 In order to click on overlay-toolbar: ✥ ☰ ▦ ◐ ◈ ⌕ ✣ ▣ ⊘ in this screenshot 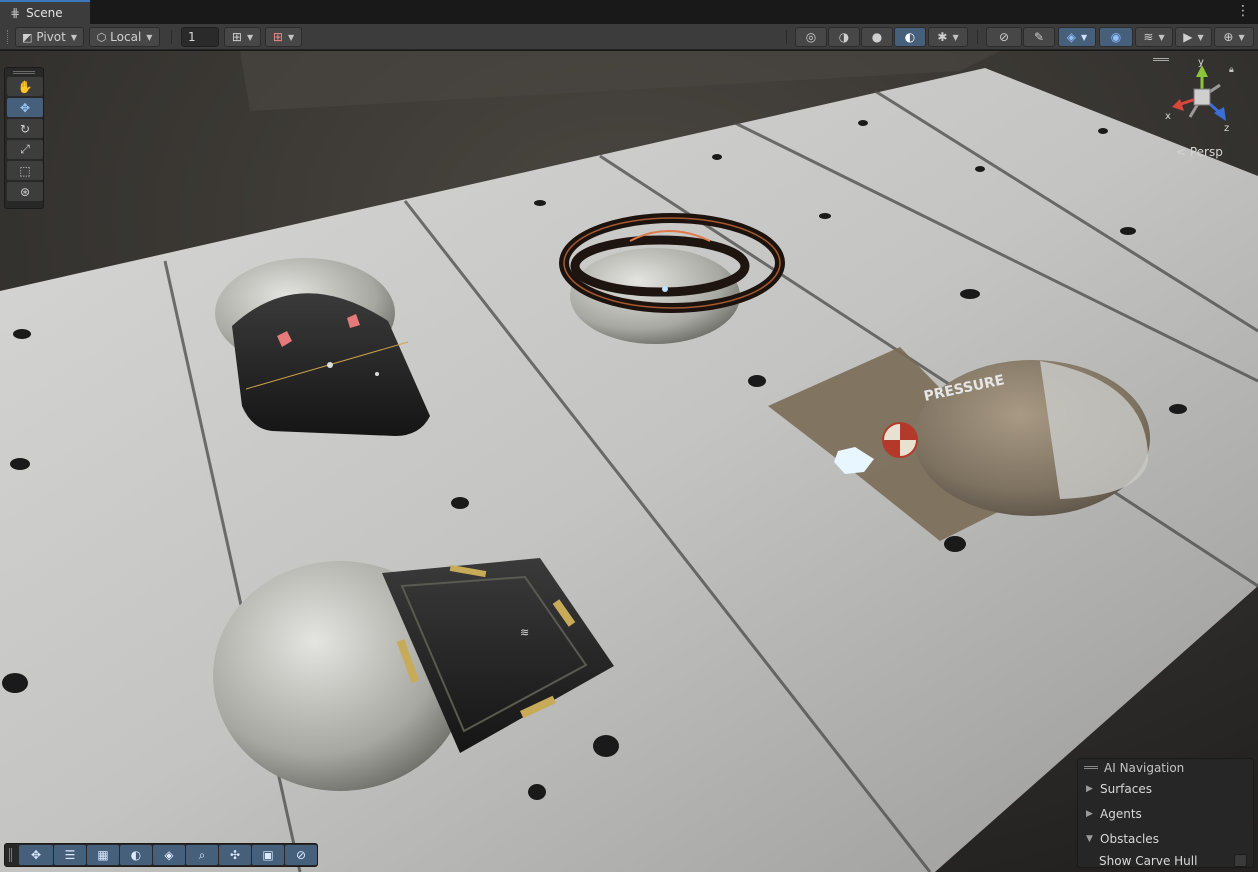, I will do `click(161, 855)`.